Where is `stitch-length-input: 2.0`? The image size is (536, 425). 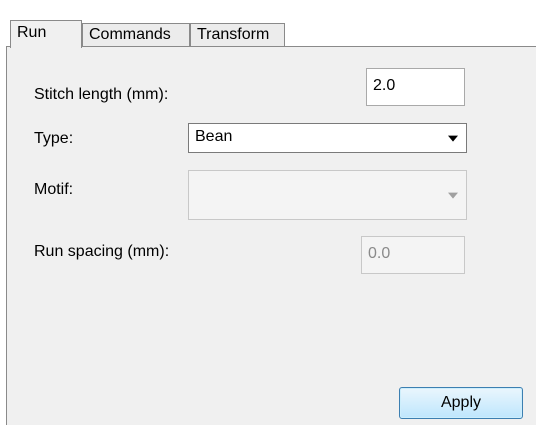 stitch-length-input: 2.0 is located at coordinates (415, 87).